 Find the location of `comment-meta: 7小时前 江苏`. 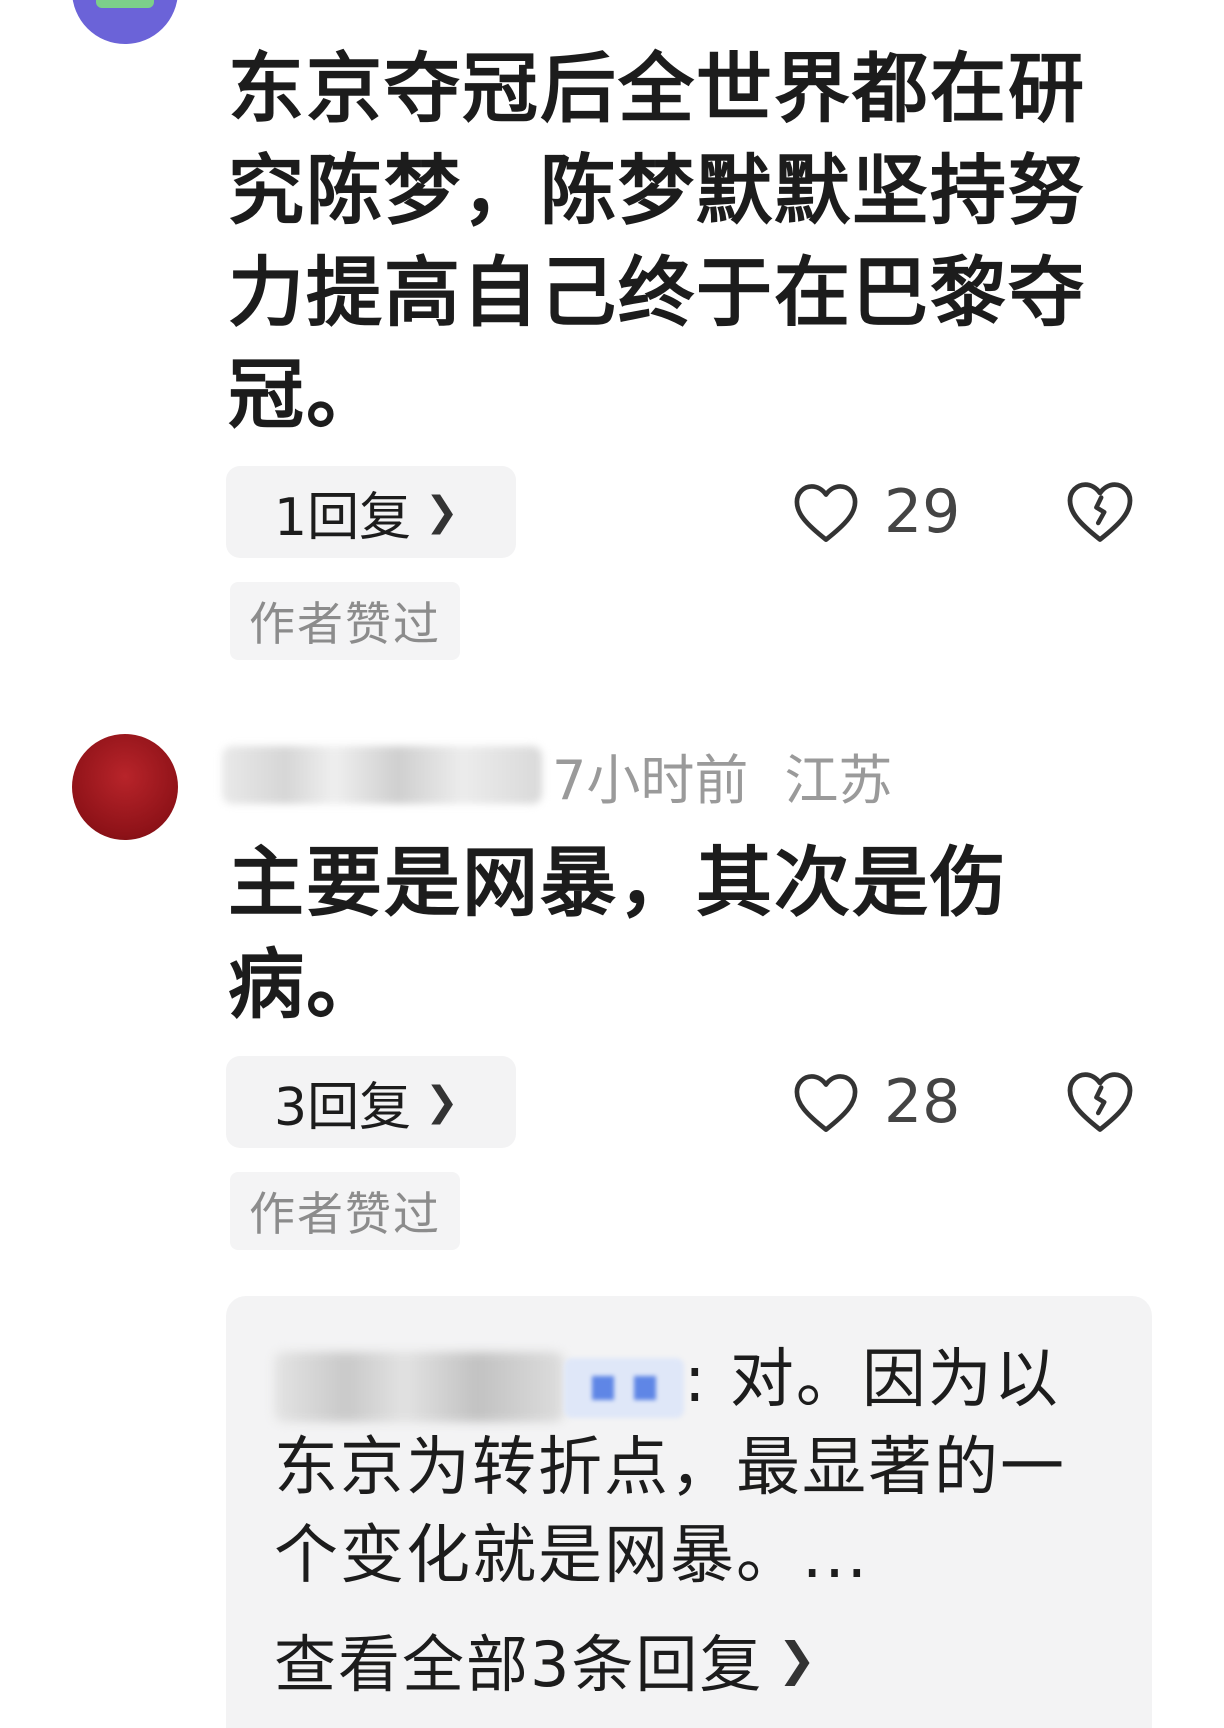

comment-meta: 7小时前 江苏 is located at coordinates (557, 776).